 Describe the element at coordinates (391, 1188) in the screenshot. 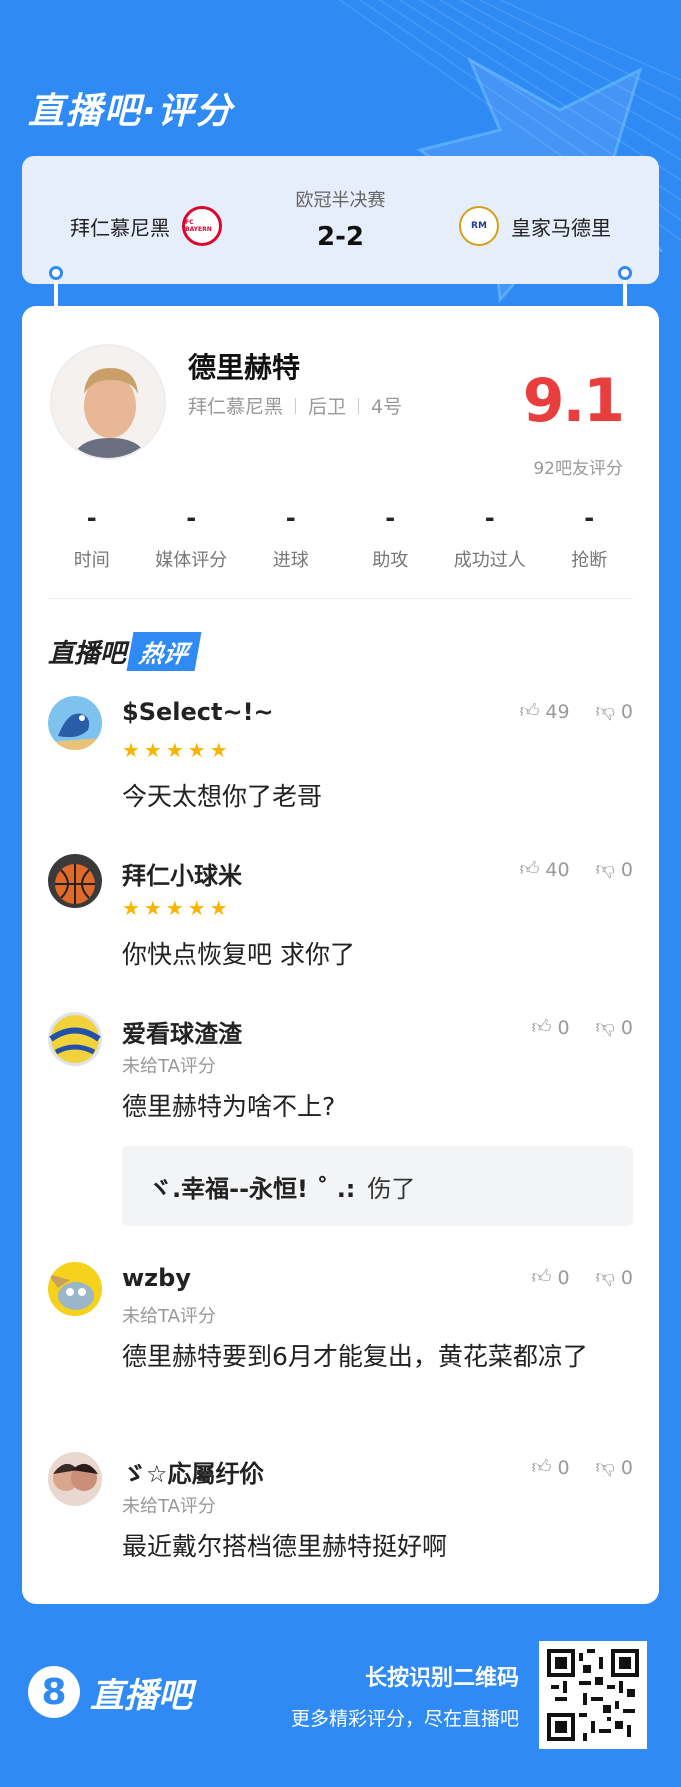

I see `reply-text: 伤了` at that location.